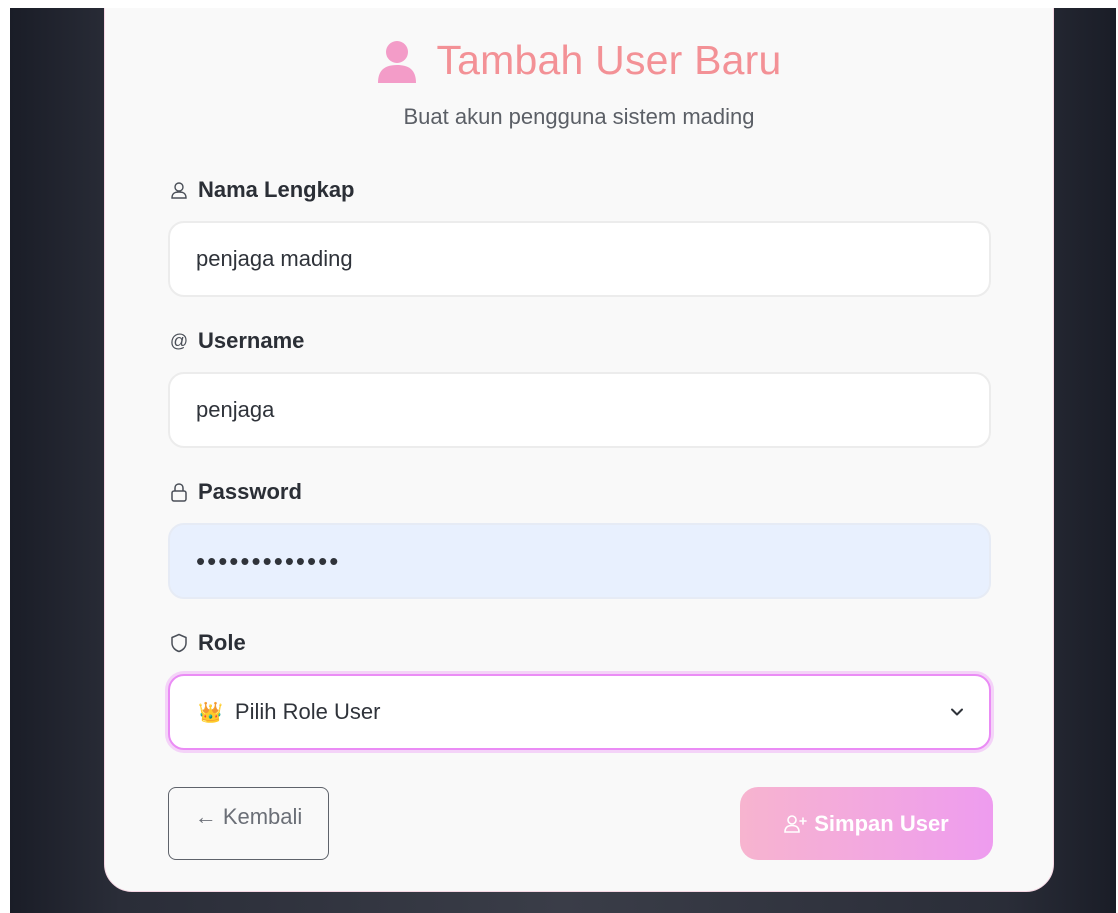  I want to click on page-title: Tambah User Baru, so click(609, 60).